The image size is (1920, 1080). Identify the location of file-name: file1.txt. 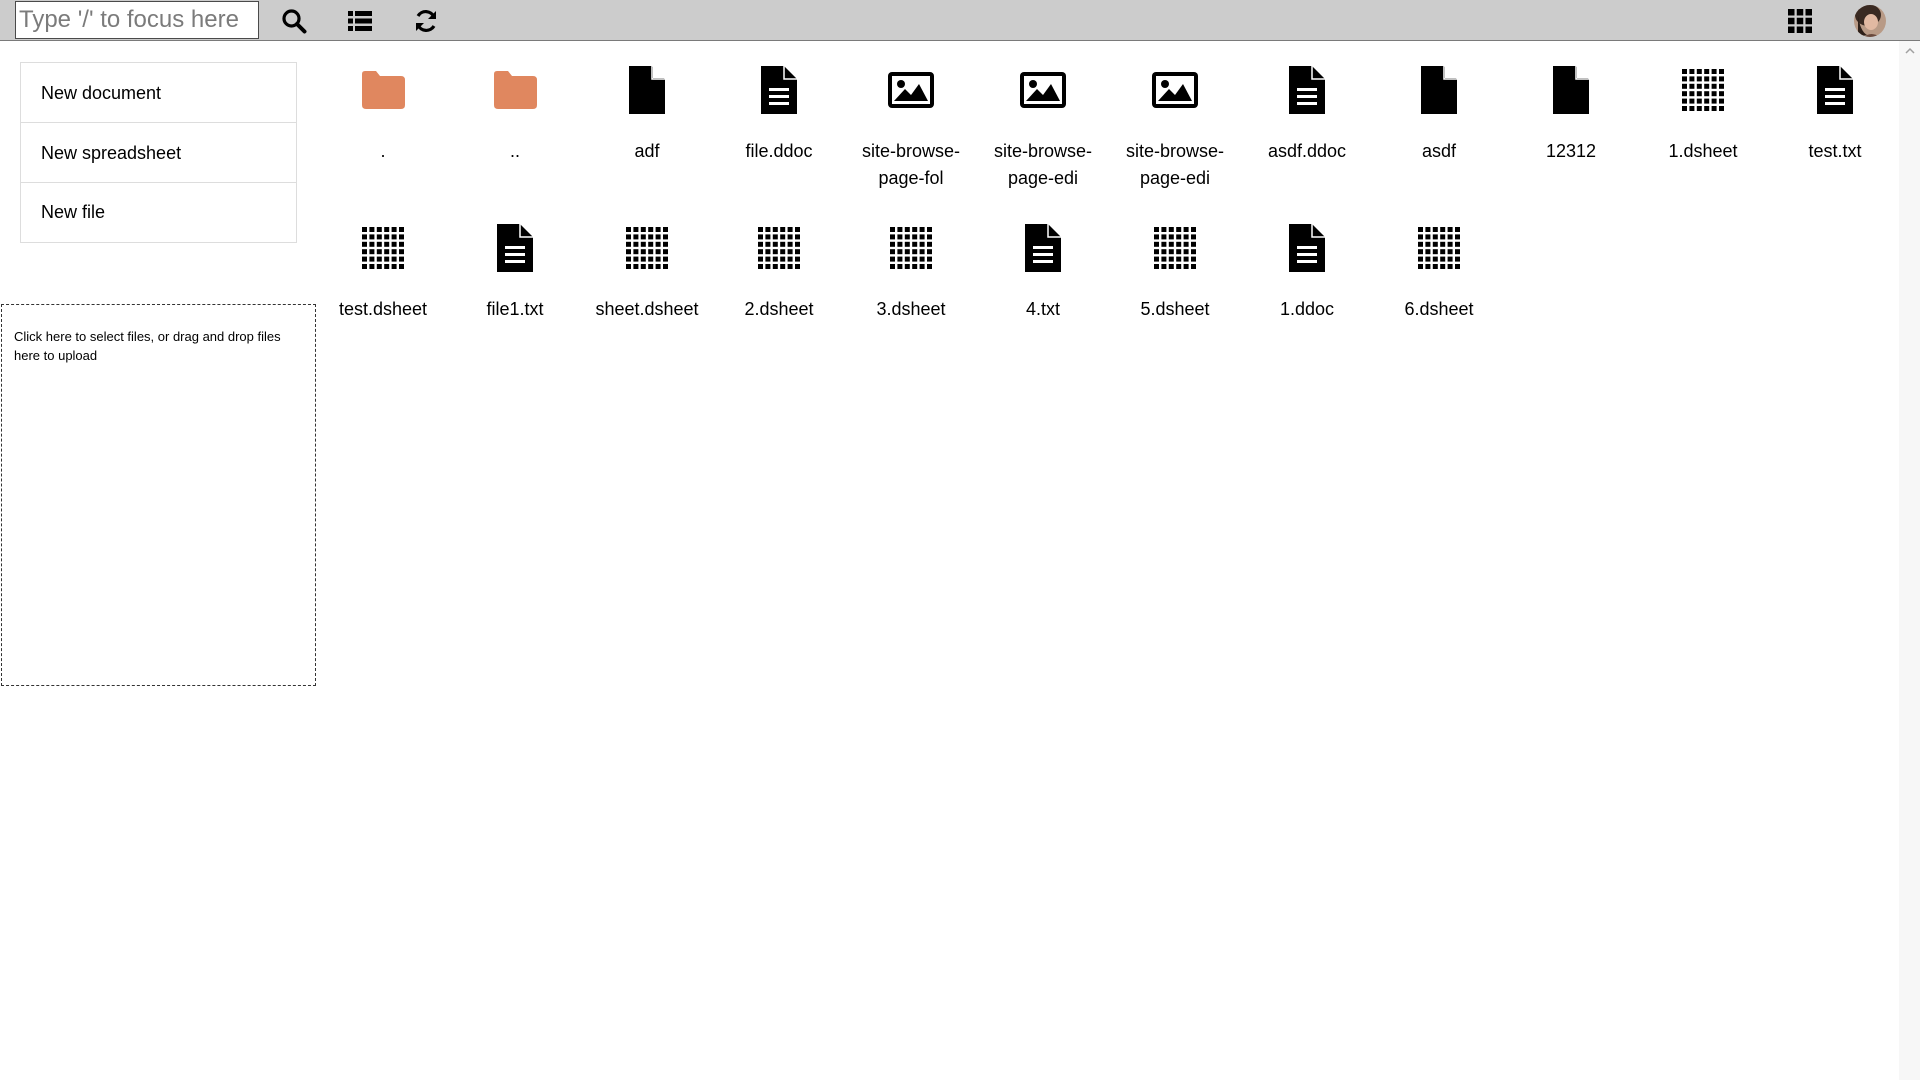
(515, 309).